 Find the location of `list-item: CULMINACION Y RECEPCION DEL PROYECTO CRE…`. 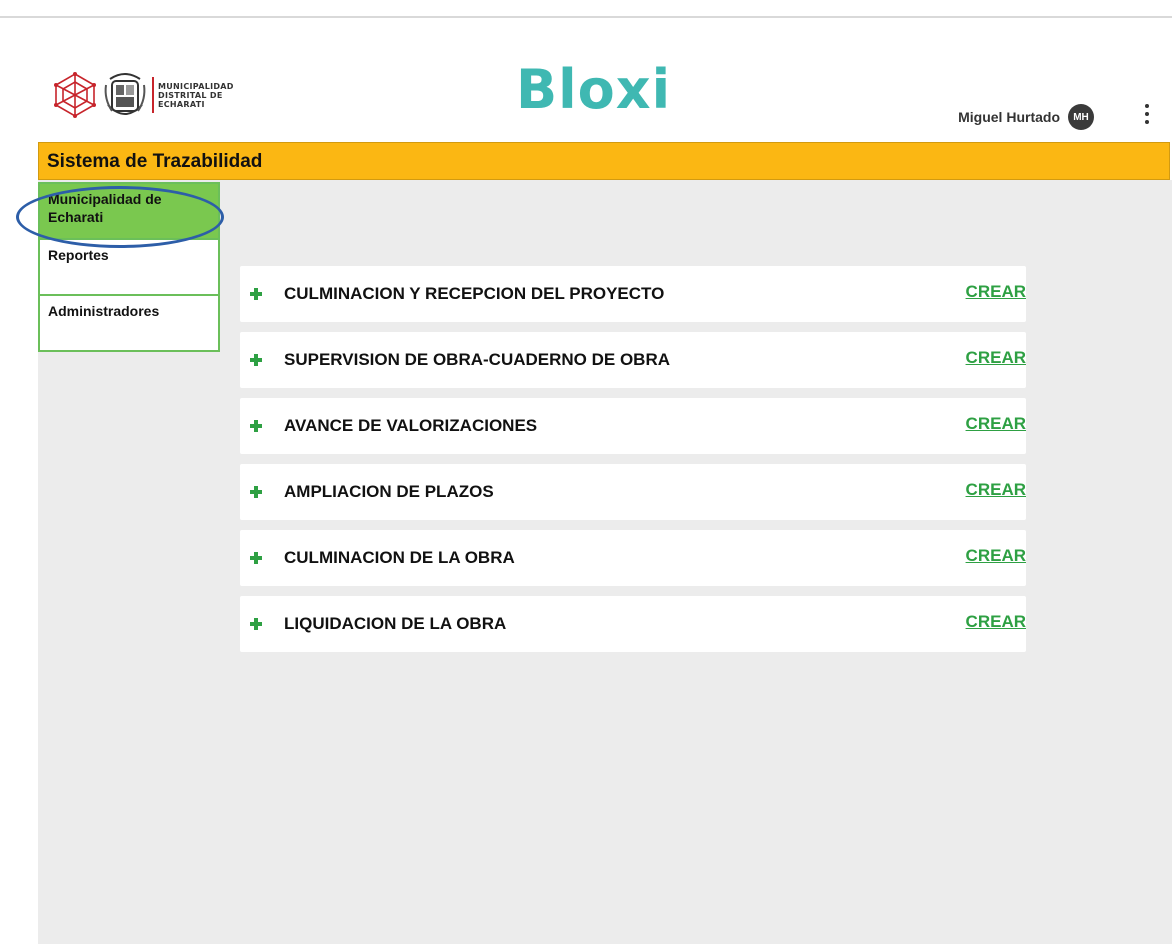

list-item: CULMINACION Y RECEPCION DEL PROYECTO CRE… is located at coordinates (633, 294).